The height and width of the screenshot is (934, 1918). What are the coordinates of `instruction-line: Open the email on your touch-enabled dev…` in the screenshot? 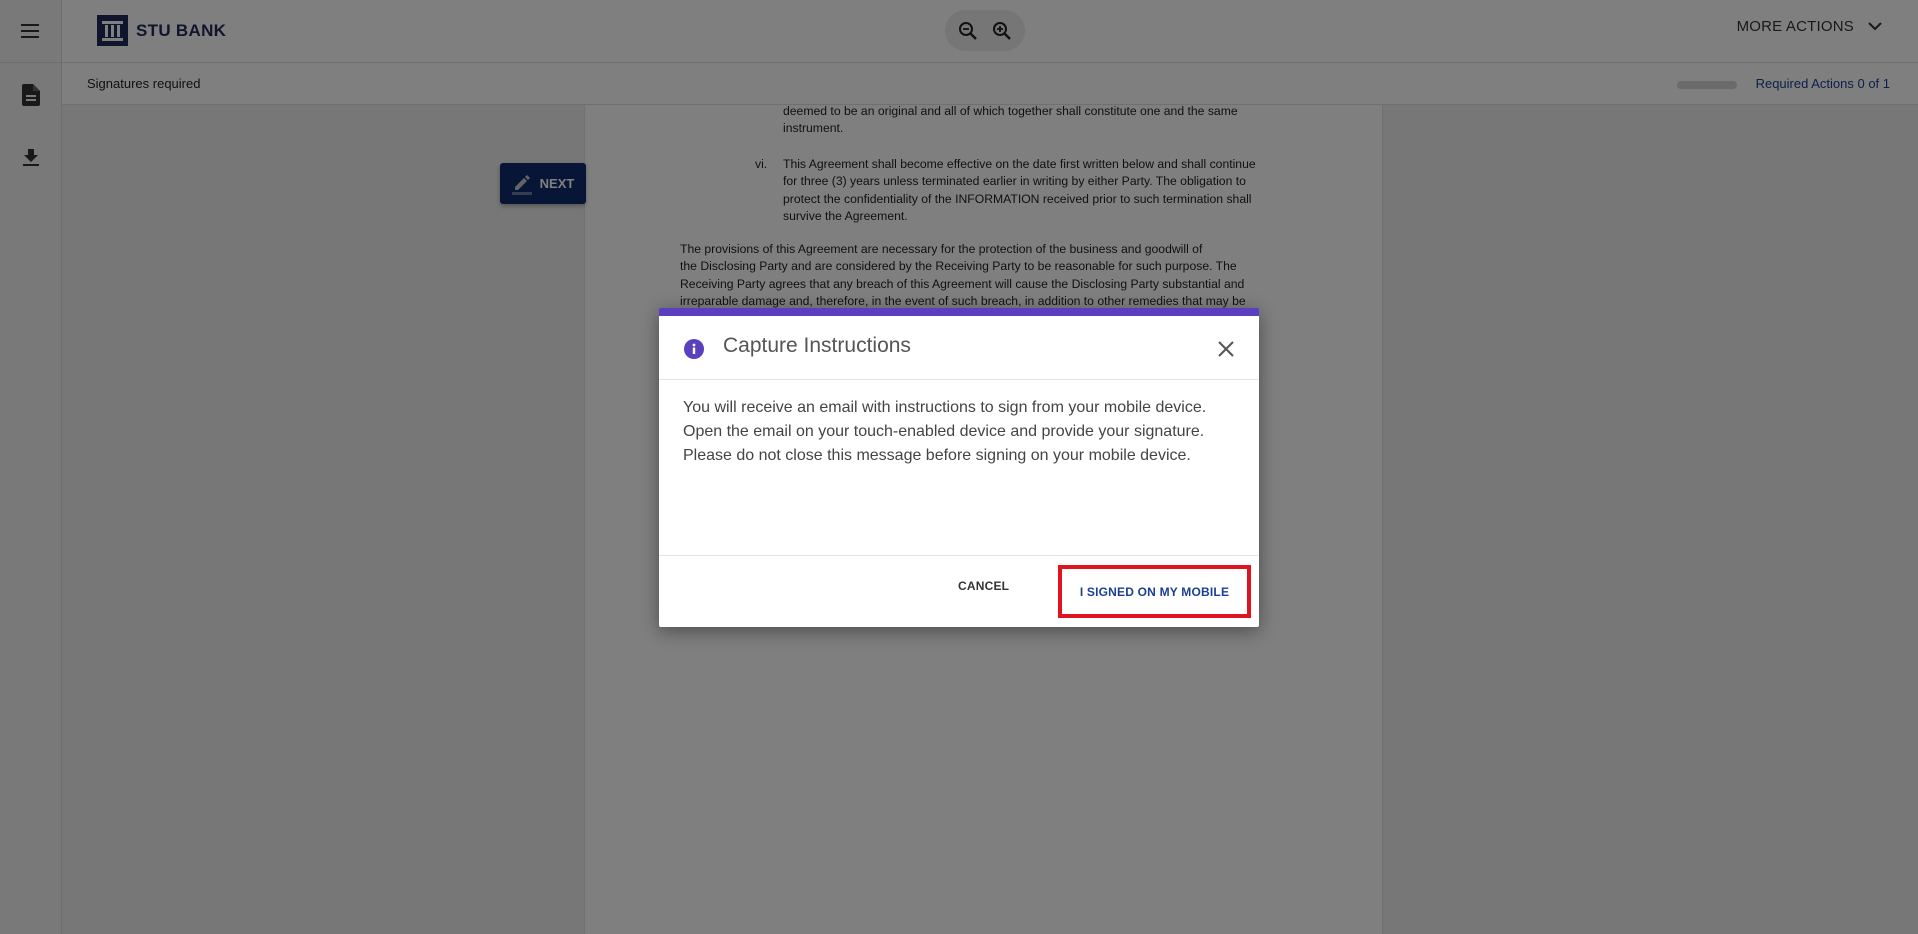 It's located at (944, 431).